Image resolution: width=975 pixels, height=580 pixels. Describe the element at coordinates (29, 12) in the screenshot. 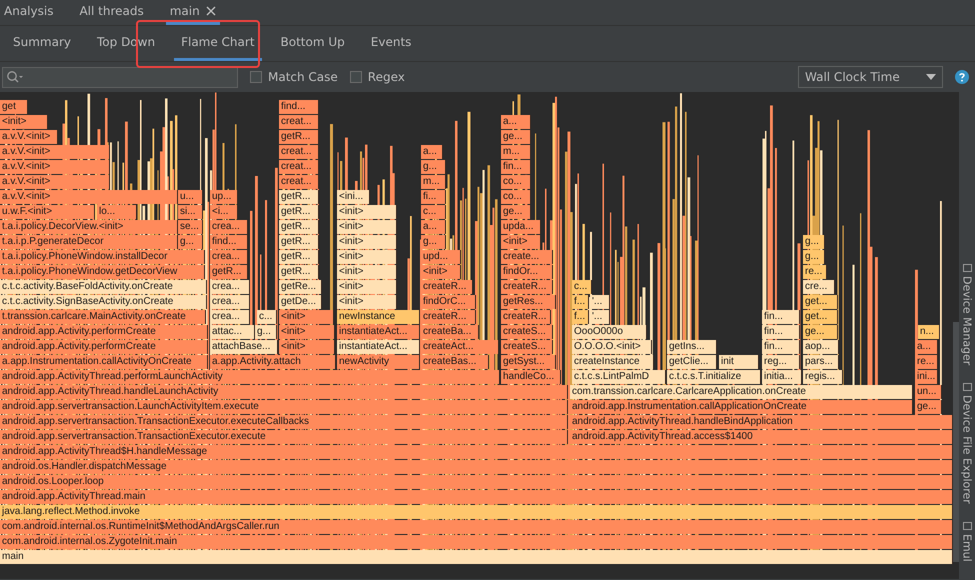

I see `thread-tab: Analysis` at that location.